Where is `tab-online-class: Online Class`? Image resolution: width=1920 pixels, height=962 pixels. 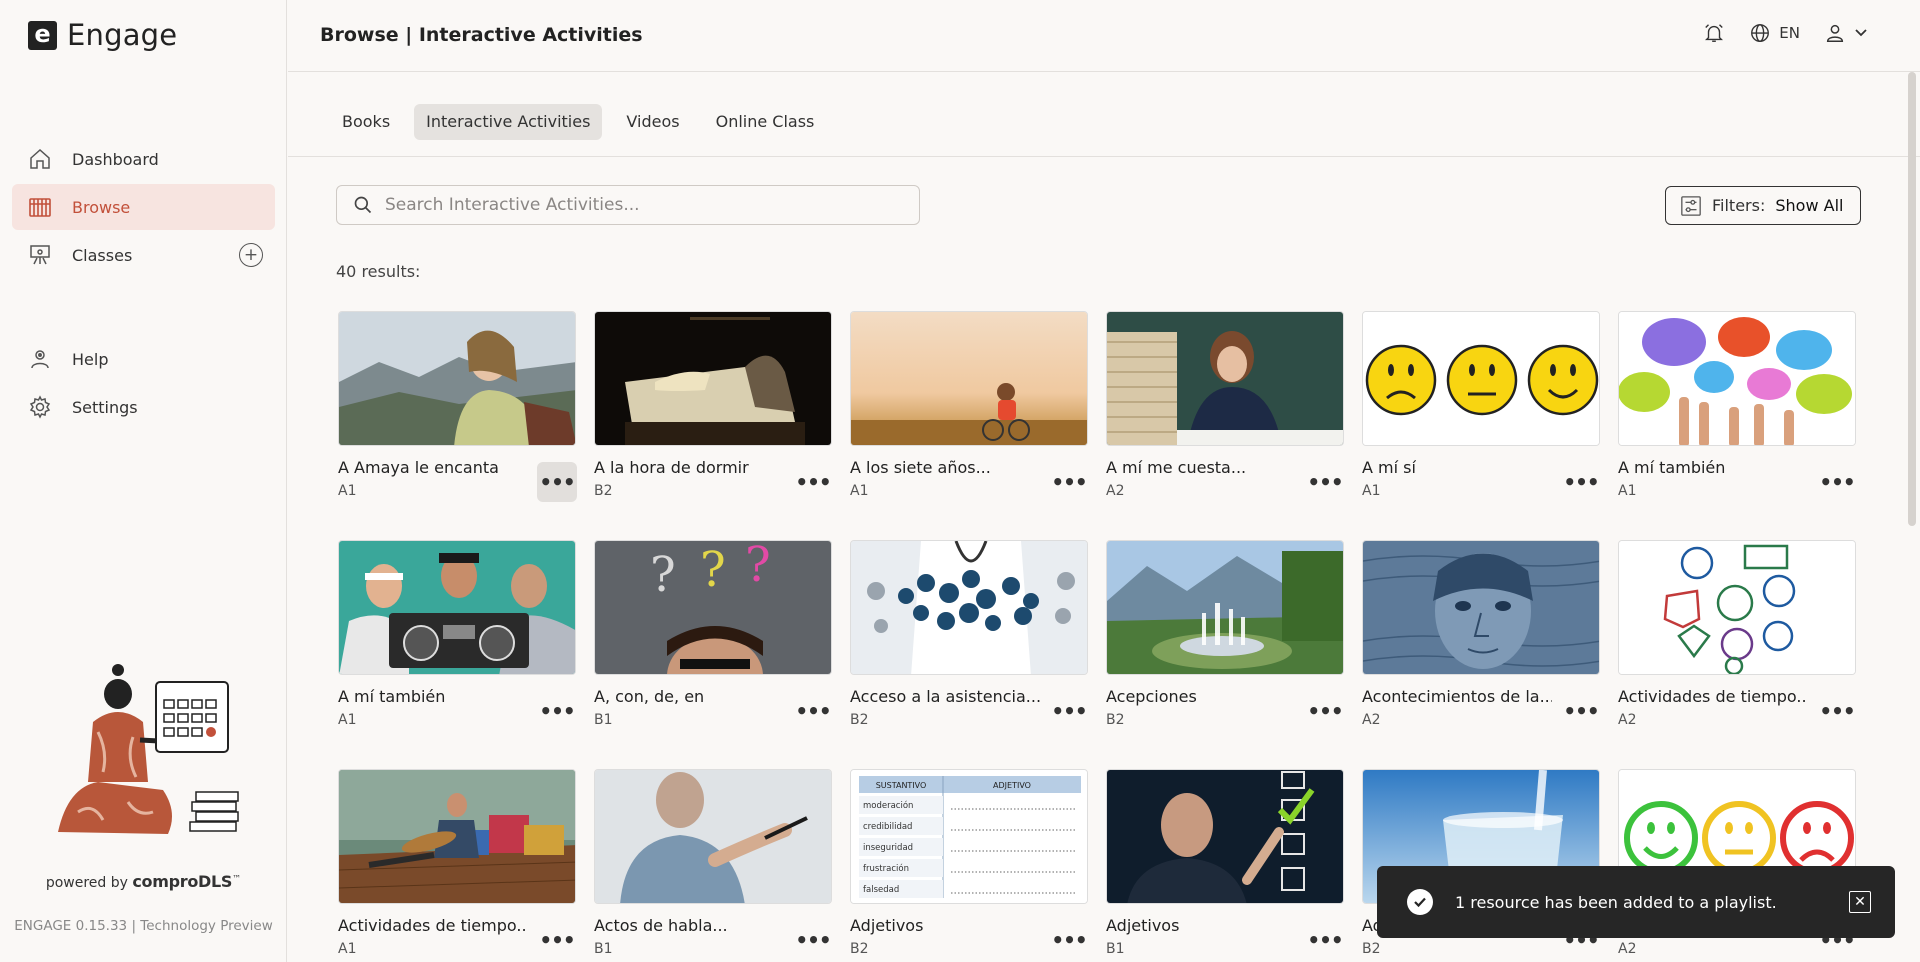
tab-online-class: Online Class is located at coordinates (765, 122).